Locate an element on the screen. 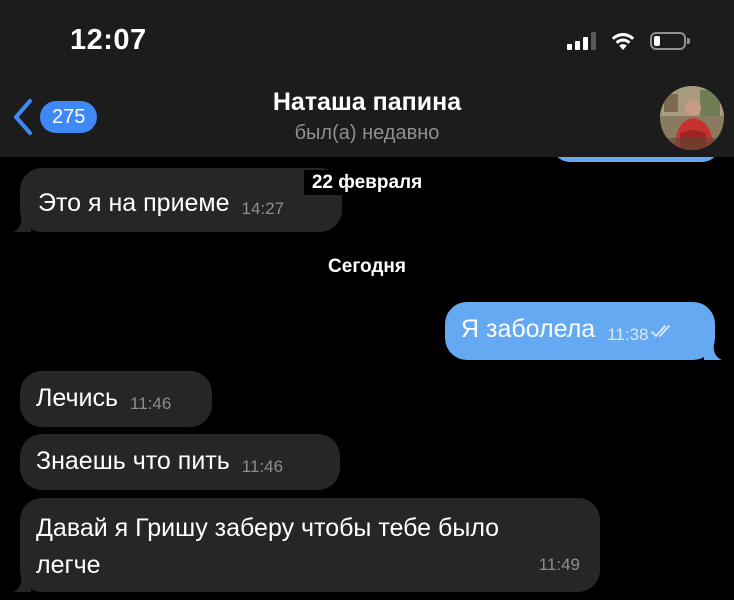 This screenshot has width=734, height=600. status-bar-time: 12:07 is located at coordinates (108, 40).